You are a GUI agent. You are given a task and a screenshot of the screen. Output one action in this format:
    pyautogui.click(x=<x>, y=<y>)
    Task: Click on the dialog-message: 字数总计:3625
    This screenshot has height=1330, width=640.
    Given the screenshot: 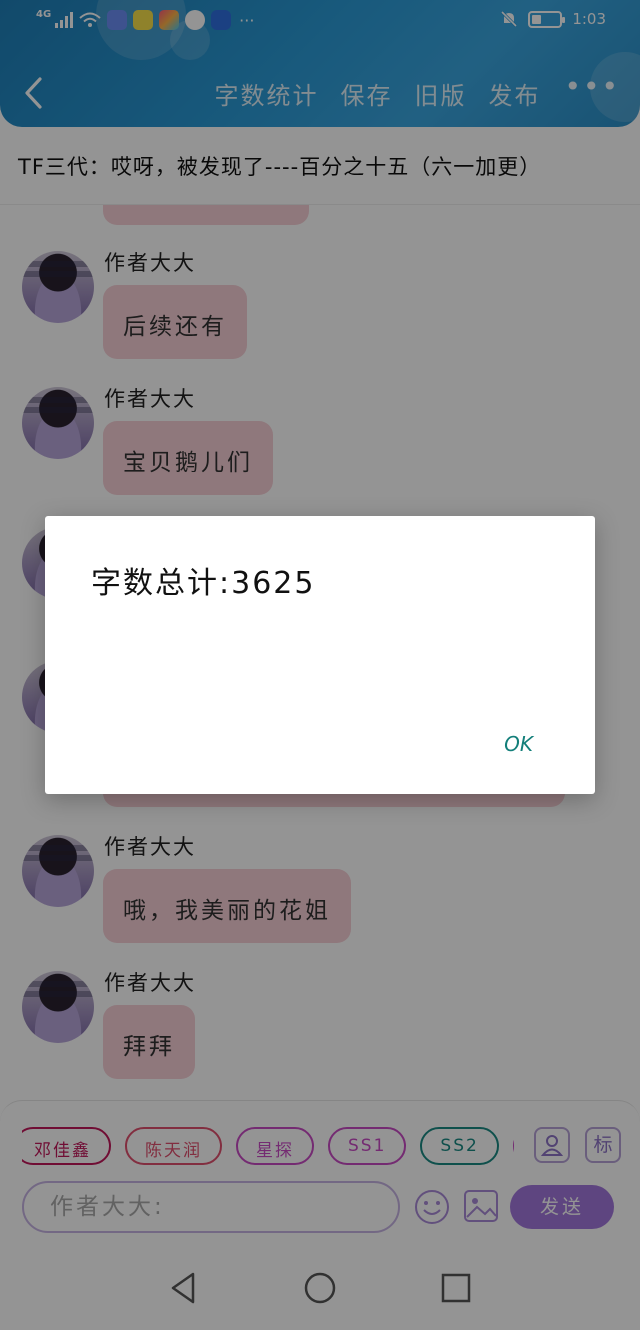 What is the action you would take?
    pyautogui.click(x=203, y=583)
    